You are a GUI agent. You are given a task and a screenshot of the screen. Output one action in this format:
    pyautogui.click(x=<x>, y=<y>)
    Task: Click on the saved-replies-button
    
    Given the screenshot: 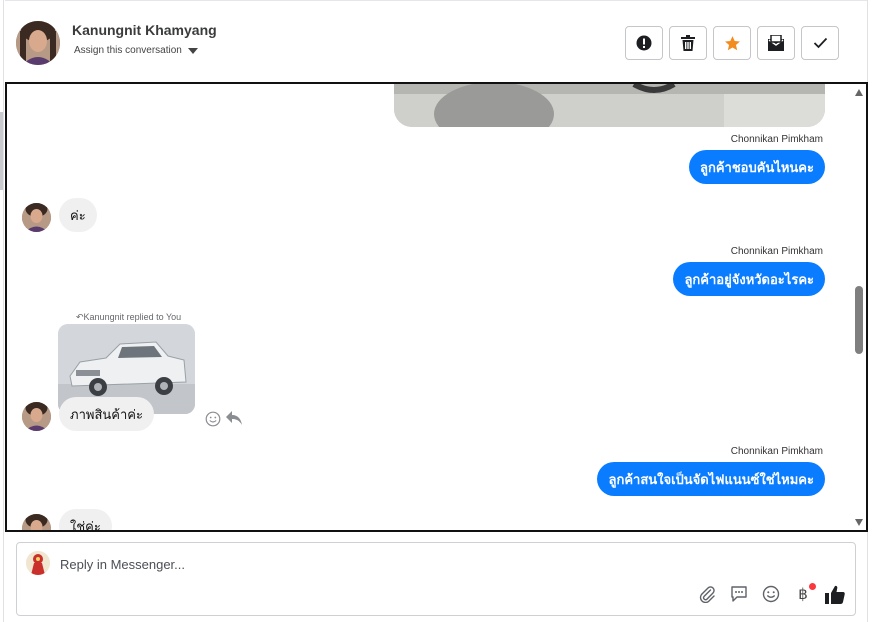 What is the action you would take?
    pyautogui.click(x=739, y=594)
    